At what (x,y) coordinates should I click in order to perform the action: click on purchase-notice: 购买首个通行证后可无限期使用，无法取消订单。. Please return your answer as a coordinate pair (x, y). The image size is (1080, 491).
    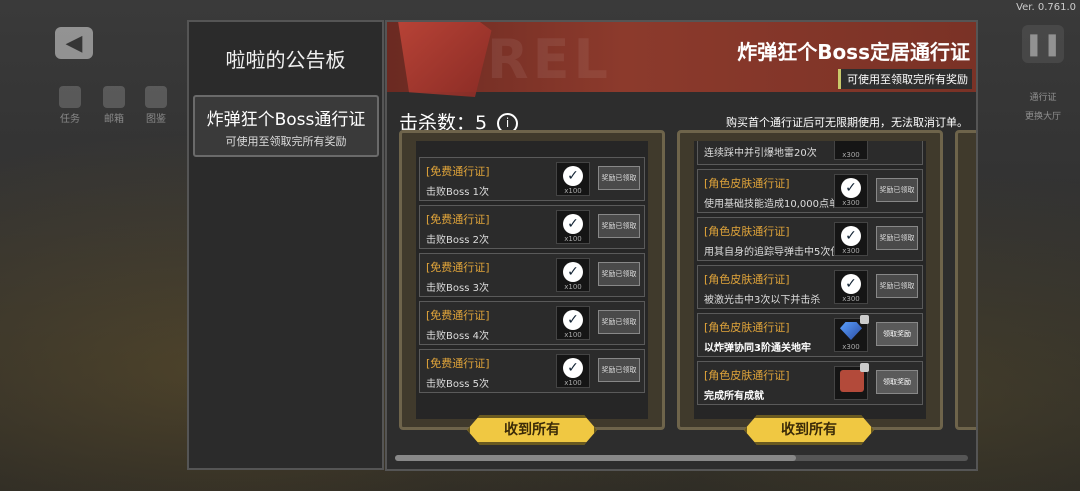
    Looking at the image, I should click on (847, 122).